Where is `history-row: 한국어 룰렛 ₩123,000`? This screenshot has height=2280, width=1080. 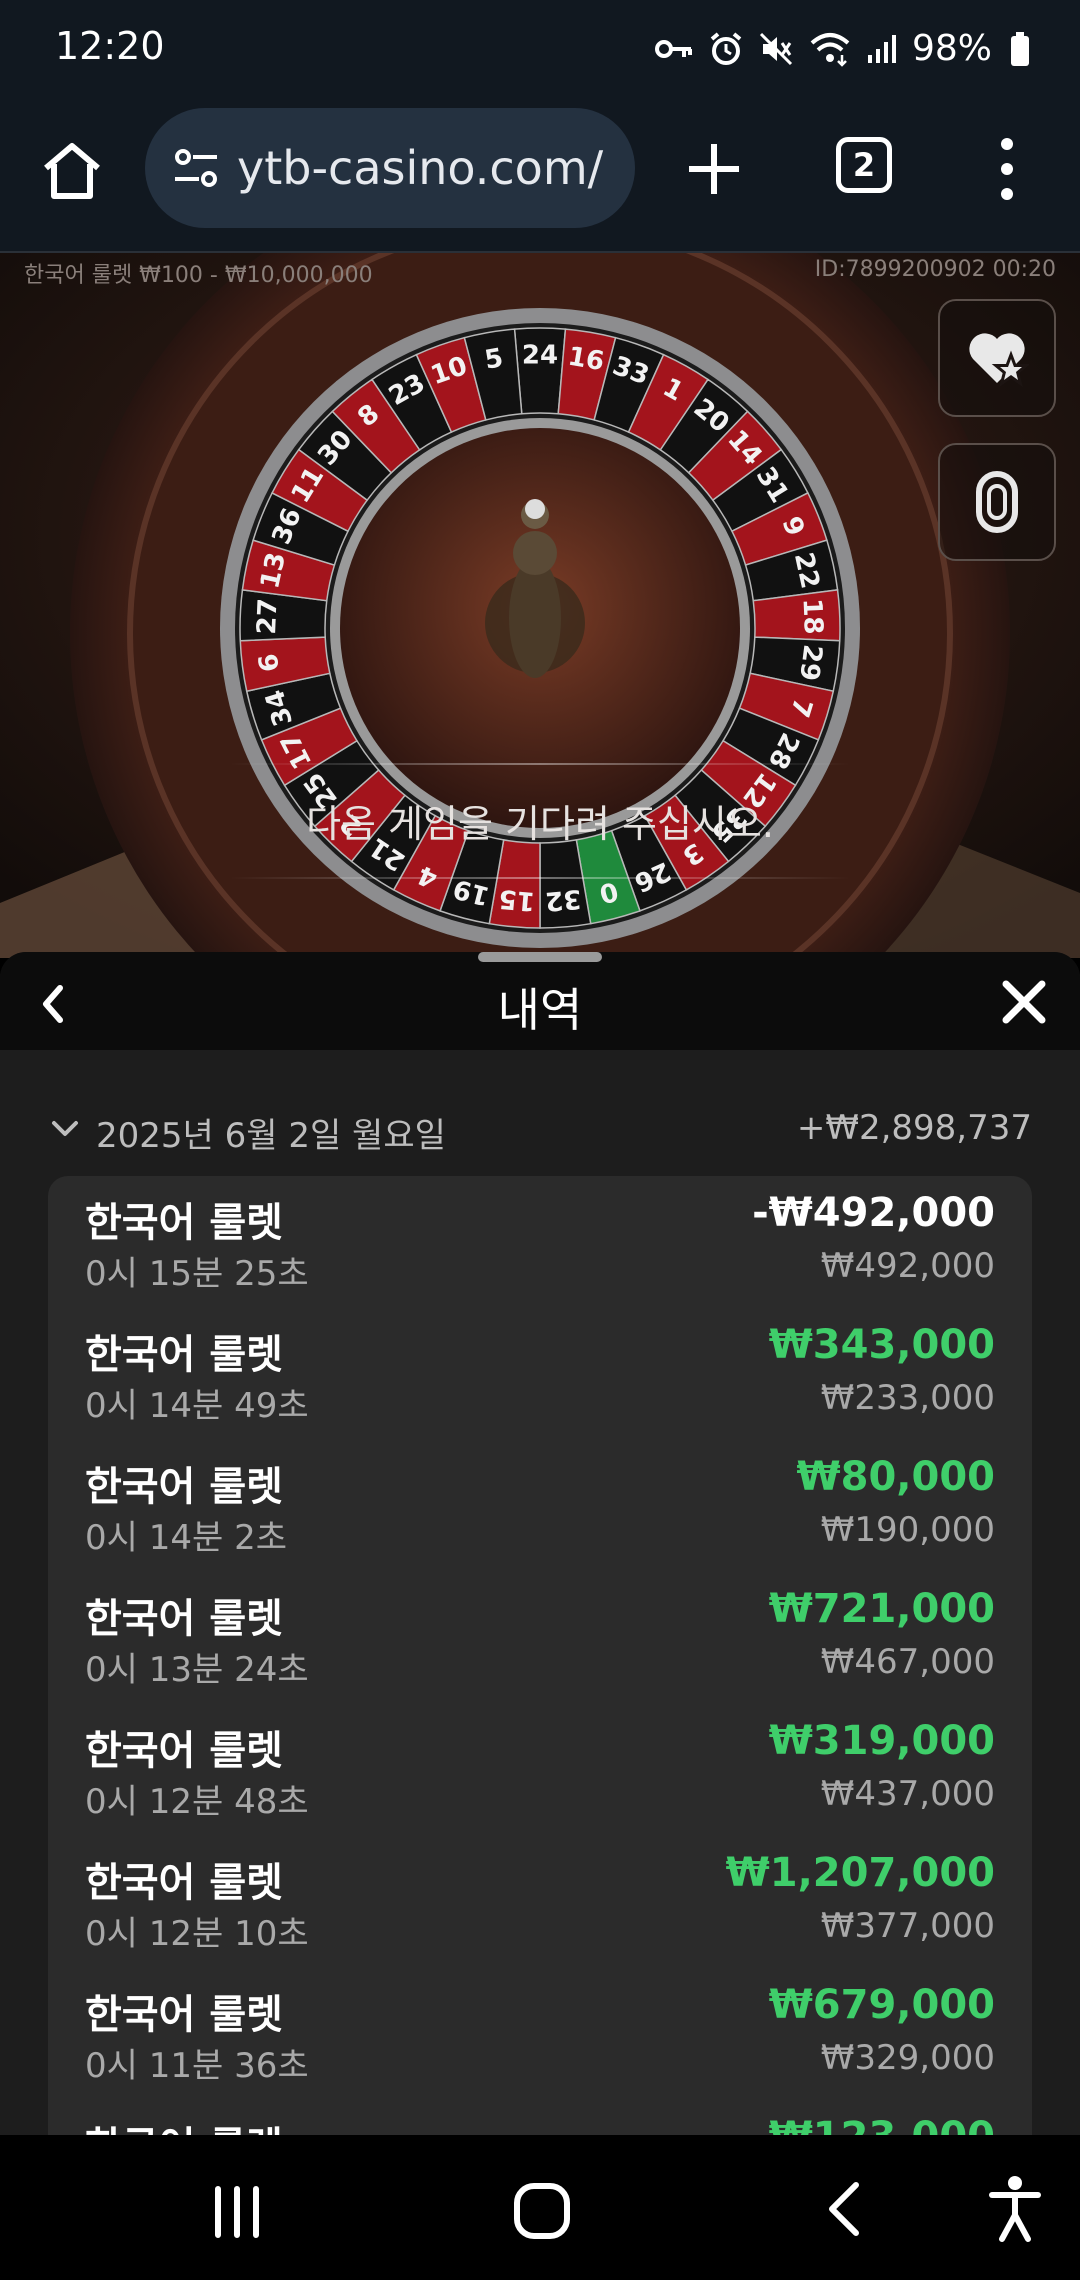
history-row: 한국어 룰렛 ₩123,000 is located at coordinates (540, 2117).